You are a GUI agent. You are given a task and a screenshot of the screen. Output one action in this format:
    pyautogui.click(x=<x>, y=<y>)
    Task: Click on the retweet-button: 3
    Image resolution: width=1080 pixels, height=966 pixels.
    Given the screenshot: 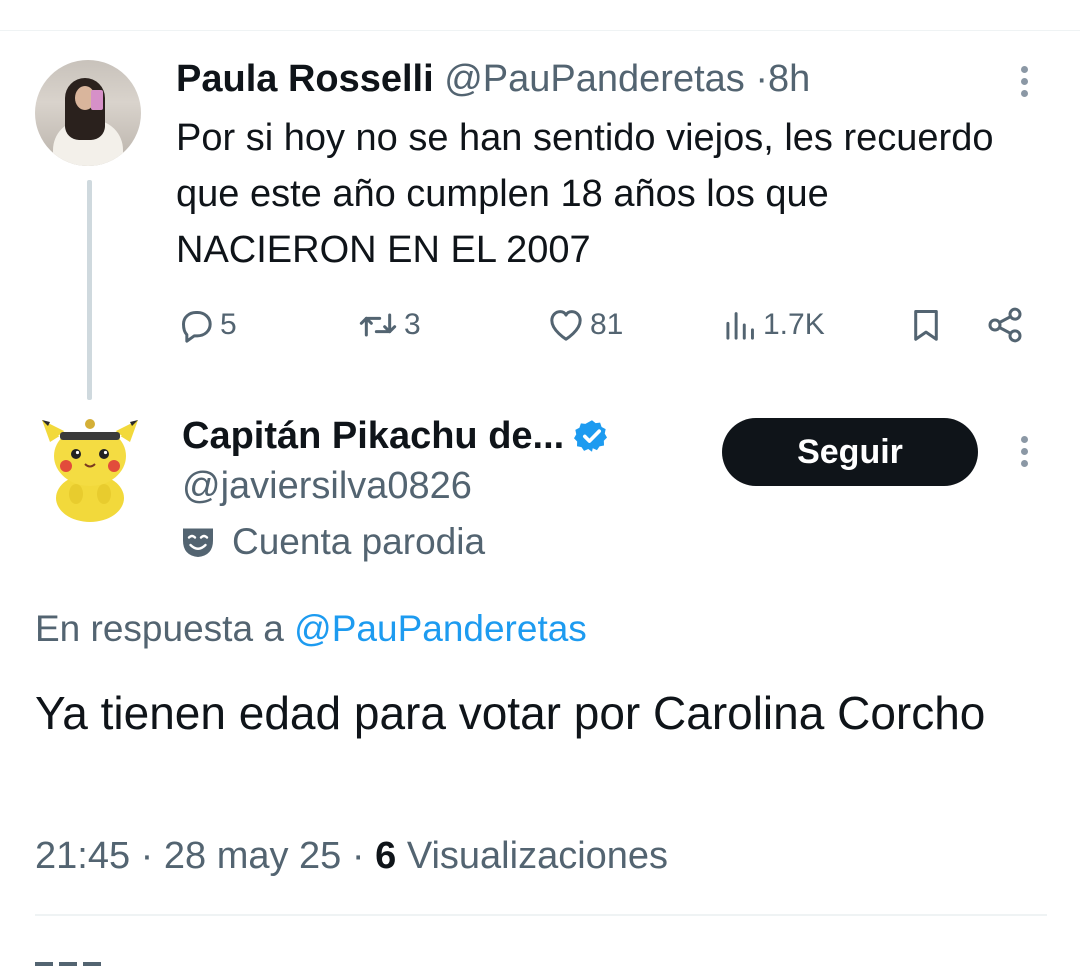 What is the action you would take?
    pyautogui.click(x=388, y=325)
    